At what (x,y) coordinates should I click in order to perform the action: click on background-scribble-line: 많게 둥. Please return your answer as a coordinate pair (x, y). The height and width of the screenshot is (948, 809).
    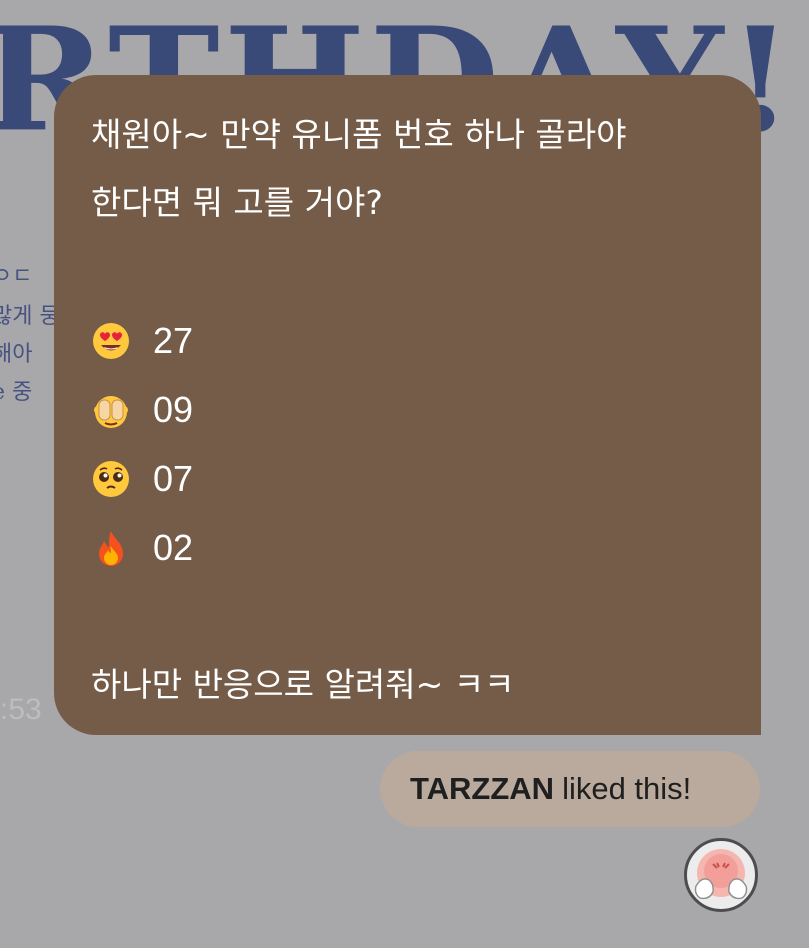
    Looking at the image, I should click on (30, 316).